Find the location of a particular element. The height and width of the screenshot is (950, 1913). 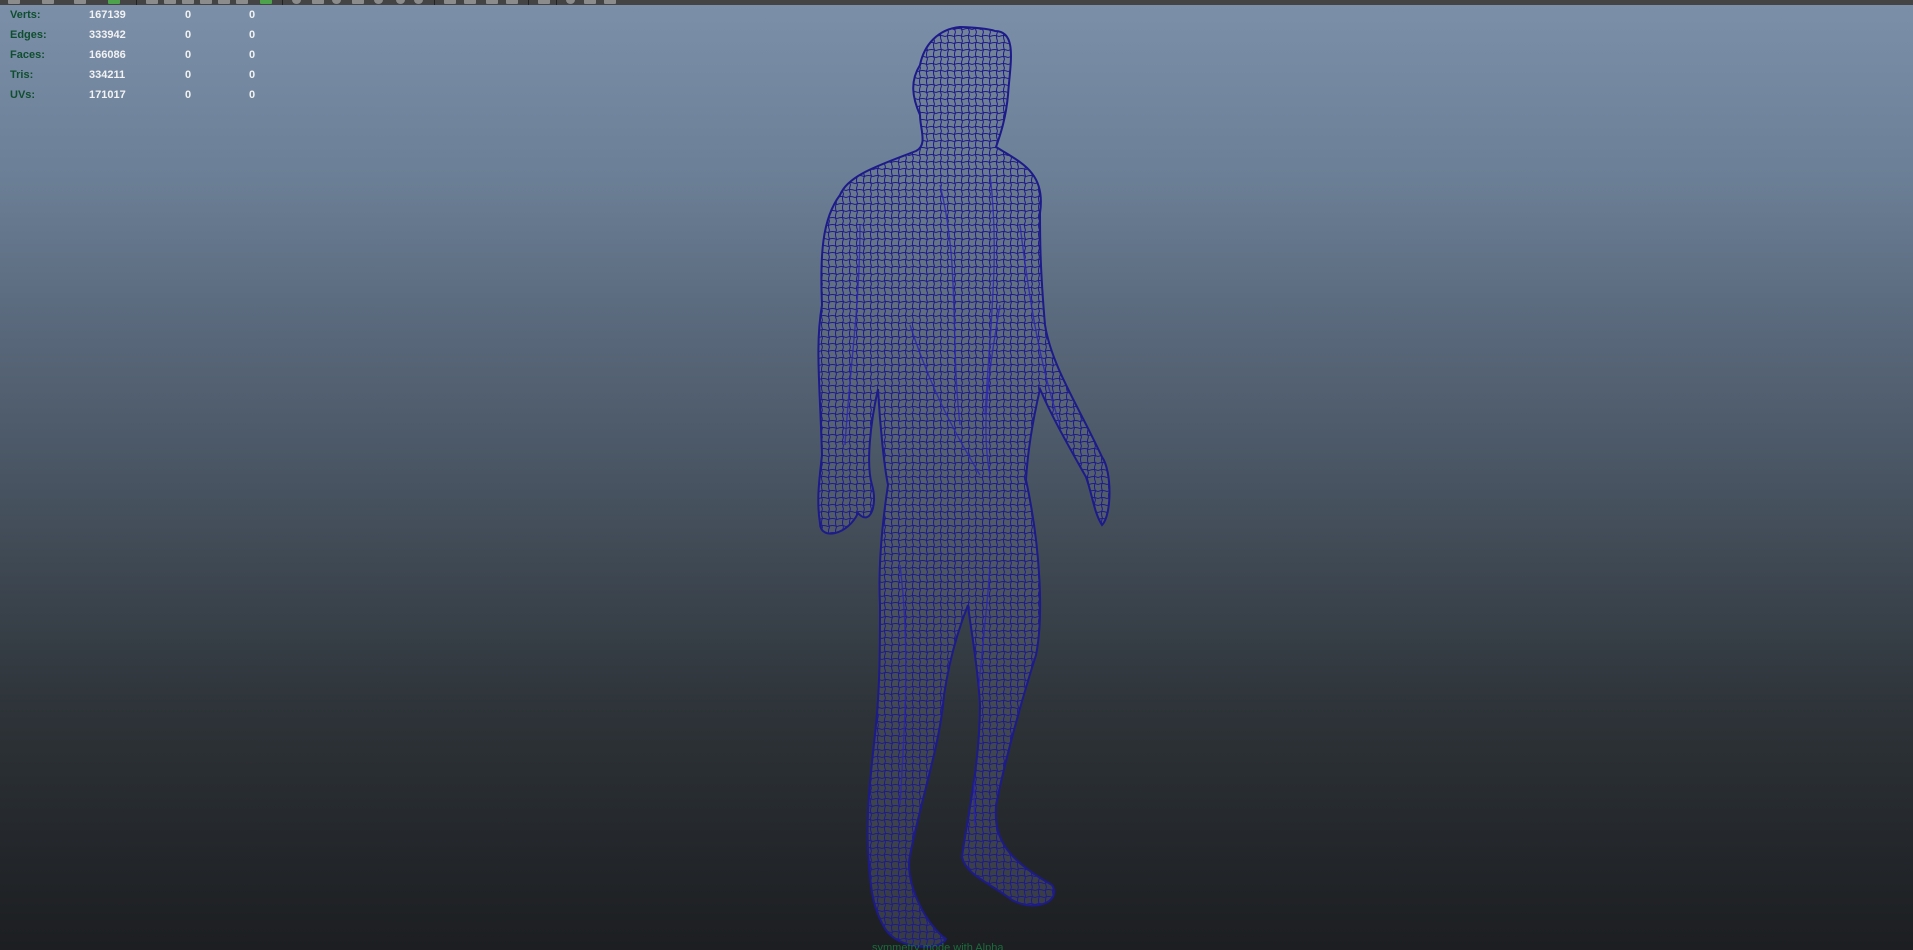

hud-row-faces: Faces: 166086 0 0 is located at coordinates (140, 55).